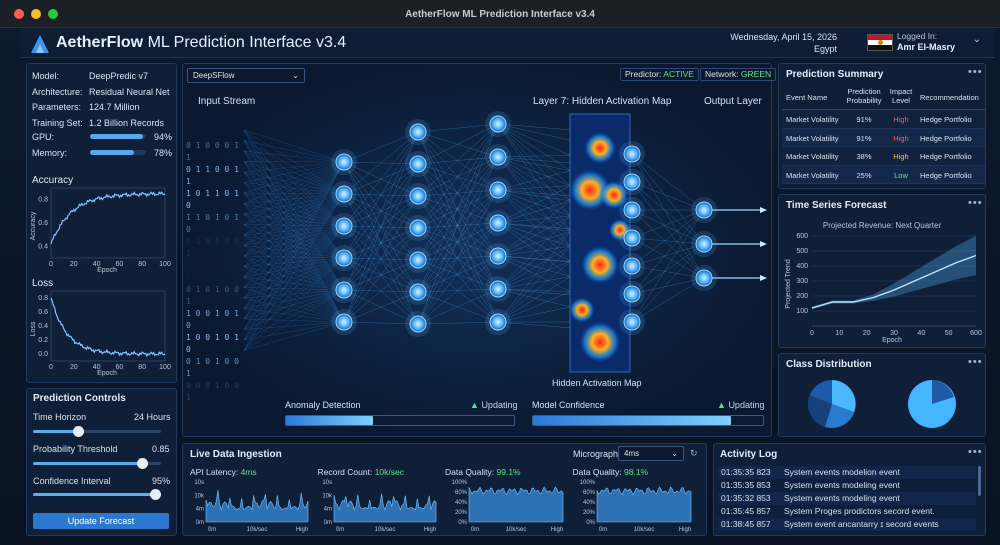 The image size is (1000, 545). I want to click on x-tick-label: 0m, so click(475, 530).